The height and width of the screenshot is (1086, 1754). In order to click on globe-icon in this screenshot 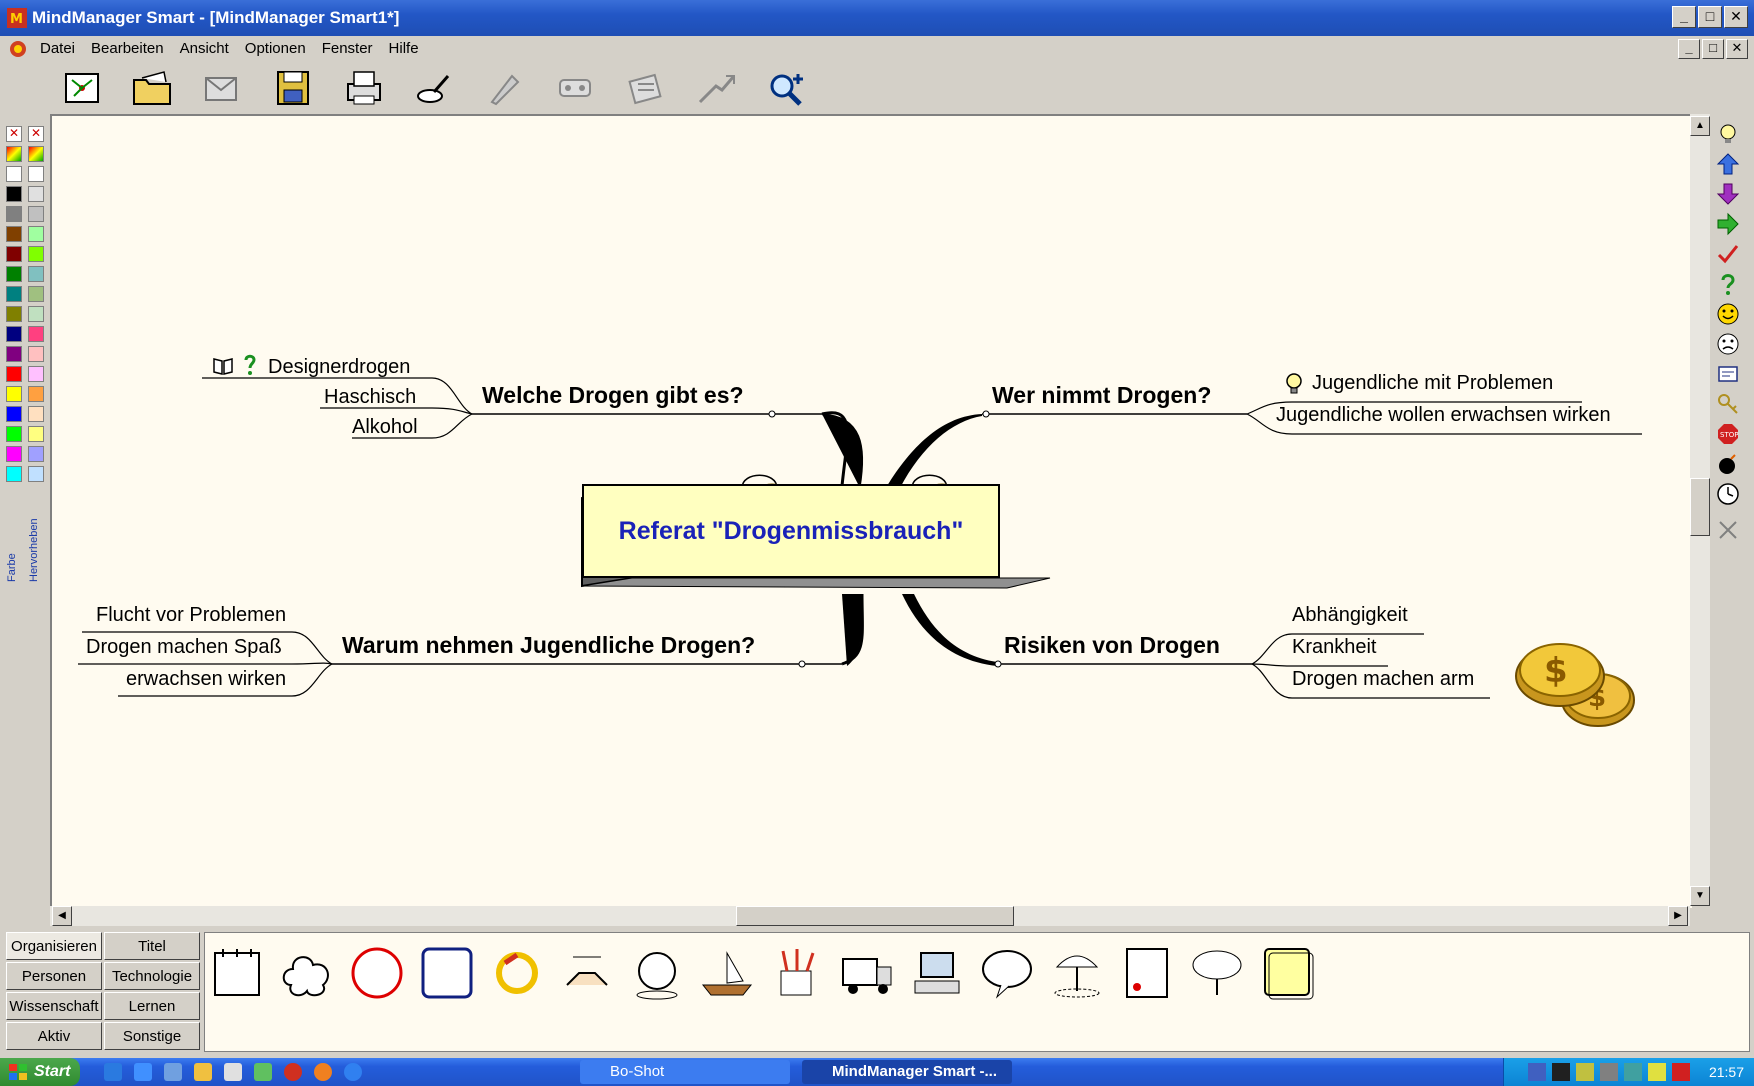, I will do `click(657, 973)`.